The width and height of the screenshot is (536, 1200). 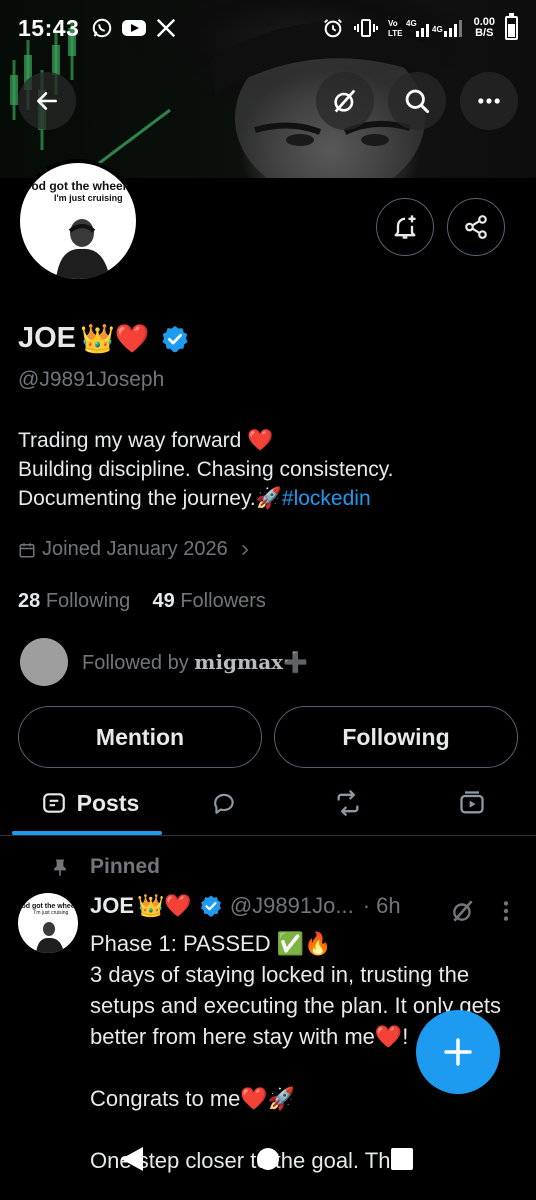 I want to click on more-vertical-icon, so click(x=506, y=911).